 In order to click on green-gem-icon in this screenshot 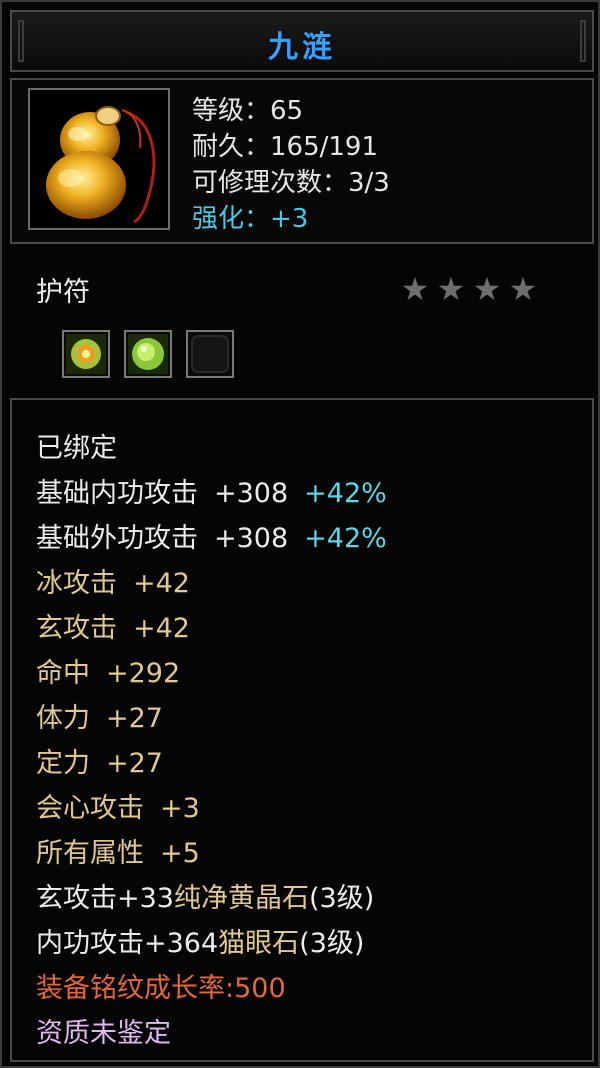, I will do `click(148, 354)`.